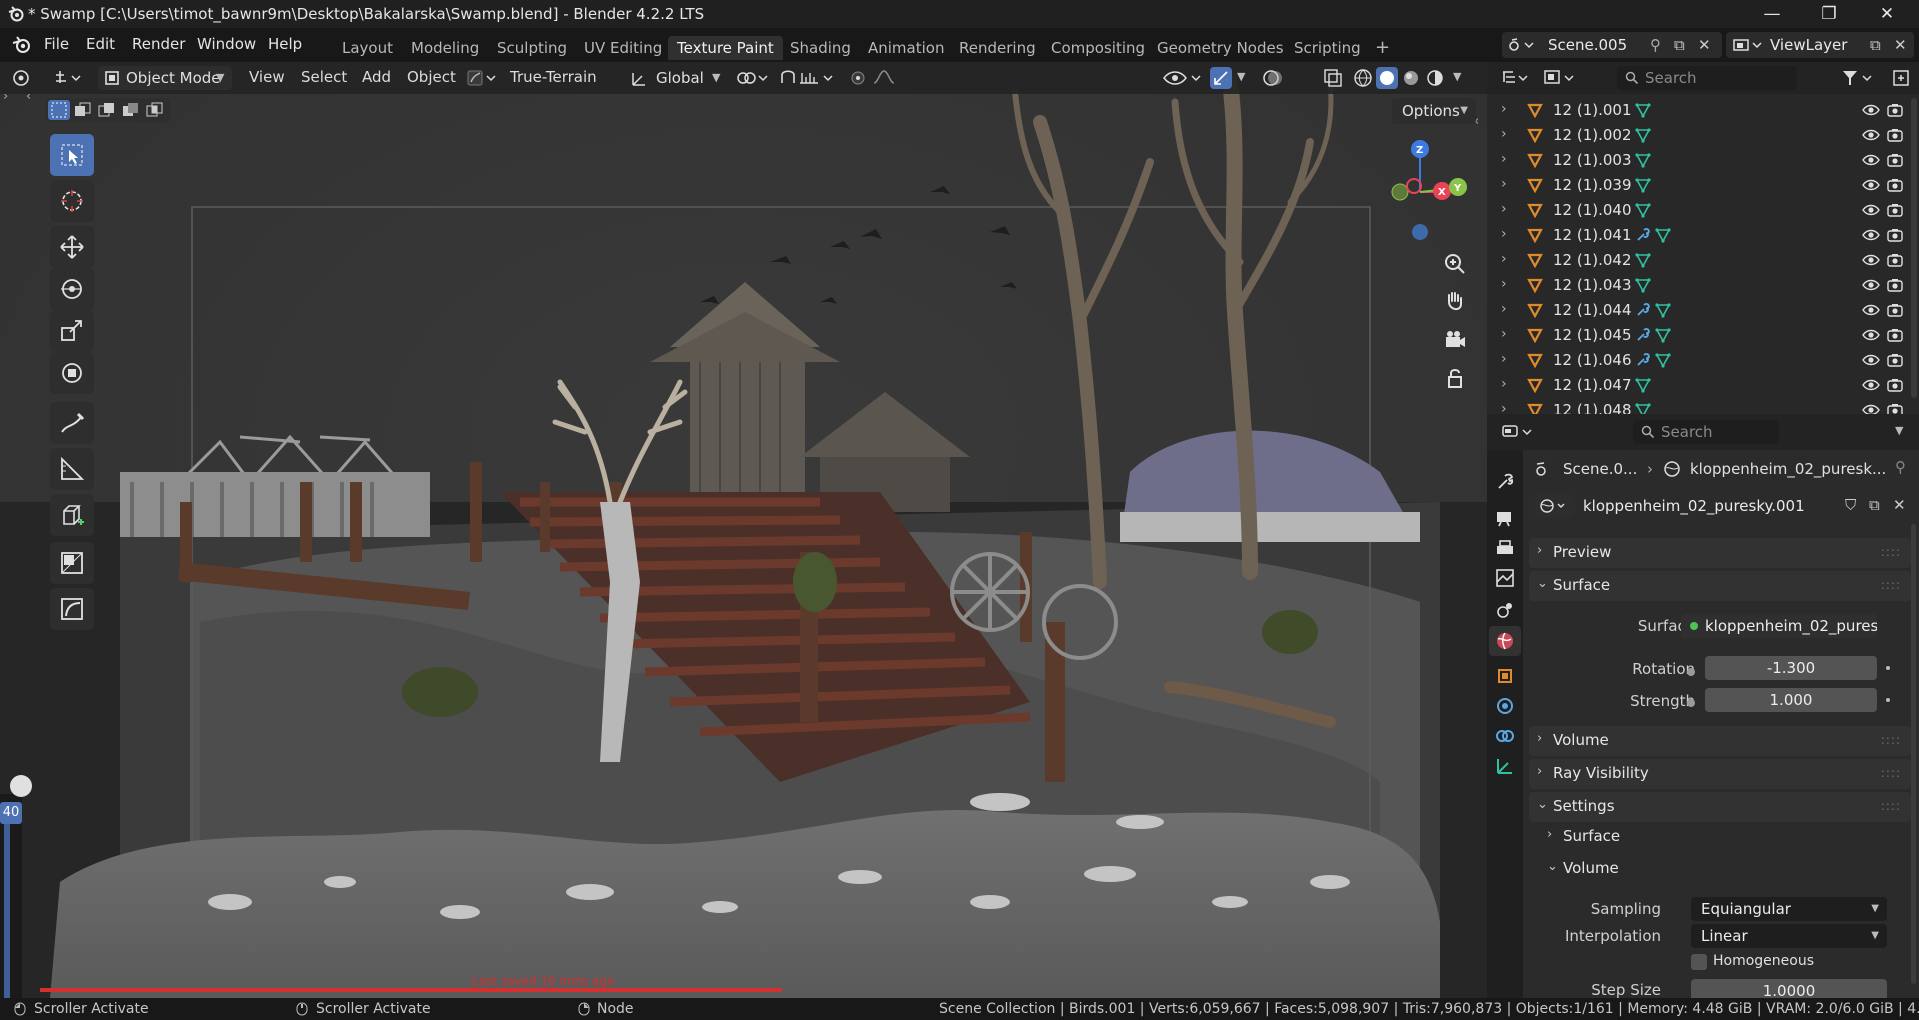 Image resolution: width=1919 pixels, height=1020 pixels. I want to click on unlink-icon: ✕, so click(1899, 505).